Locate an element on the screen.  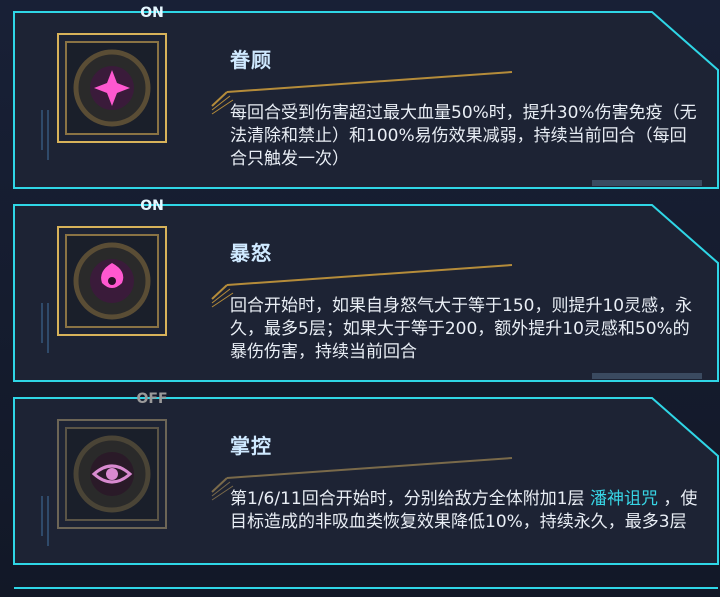
skill-title: 掌控 is located at coordinates (251, 446).